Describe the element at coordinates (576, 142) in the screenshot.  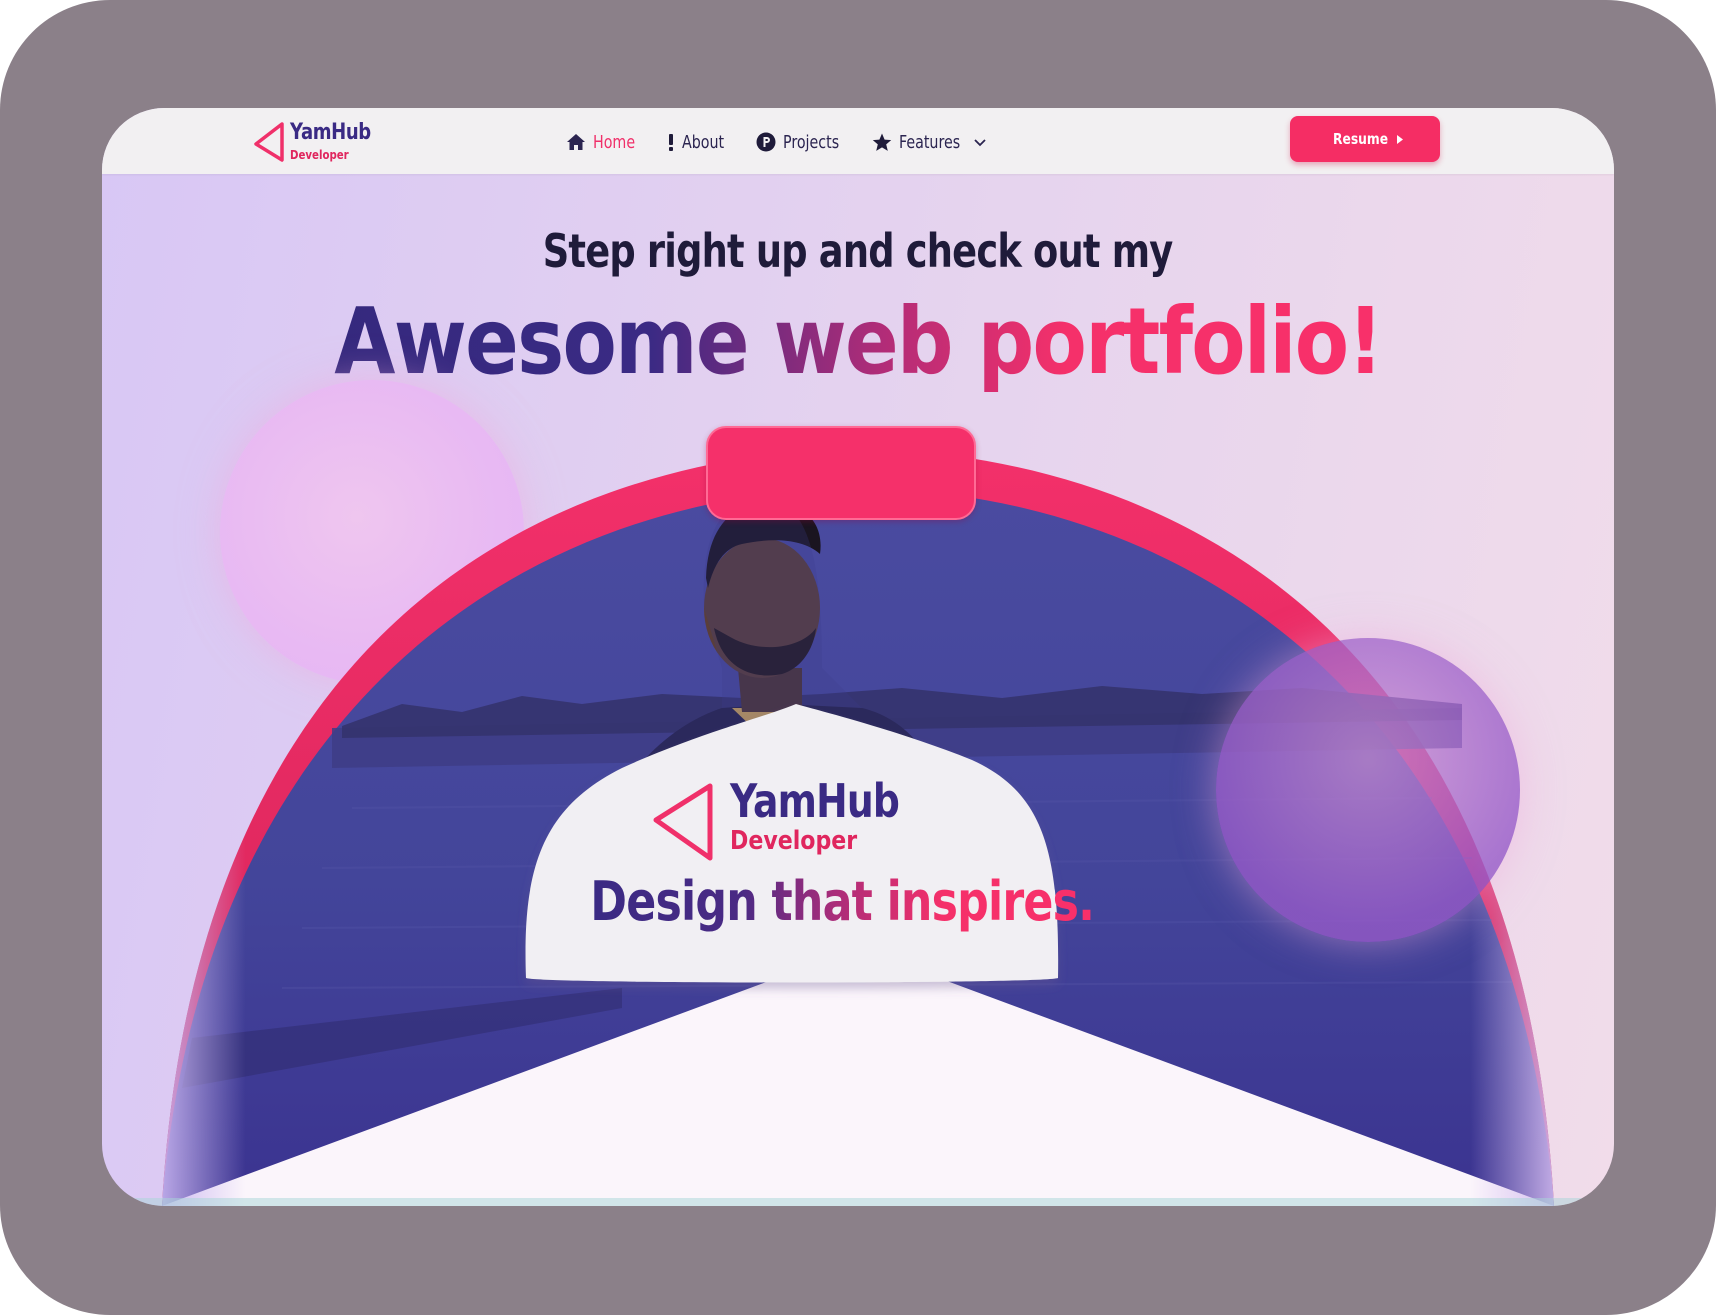
I see `home-icon` at that location.